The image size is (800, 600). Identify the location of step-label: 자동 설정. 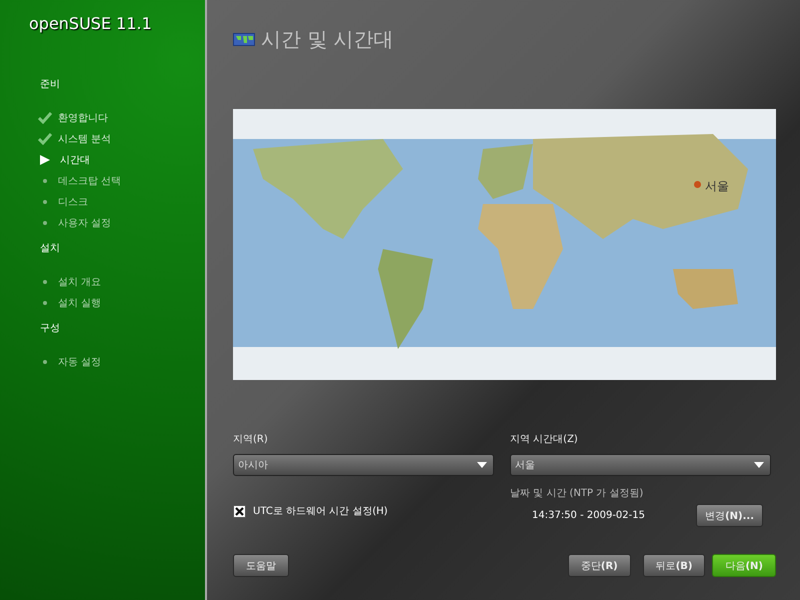
(80, 362).